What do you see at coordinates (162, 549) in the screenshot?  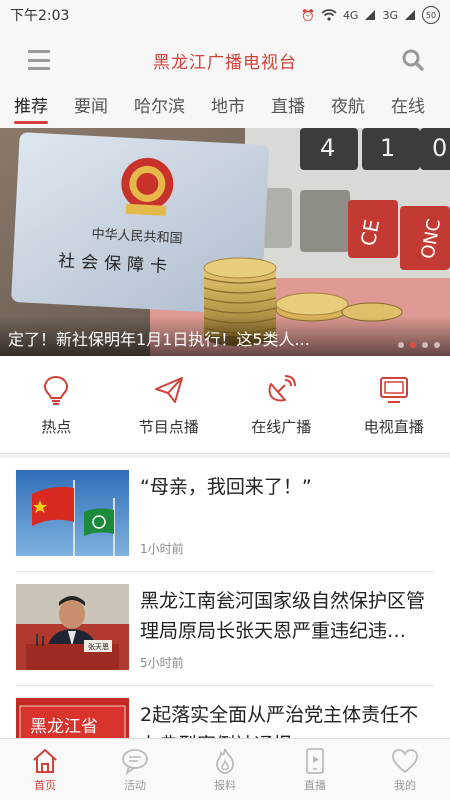 I see `news-time: 1小时前` at bounding box center [162, 549].